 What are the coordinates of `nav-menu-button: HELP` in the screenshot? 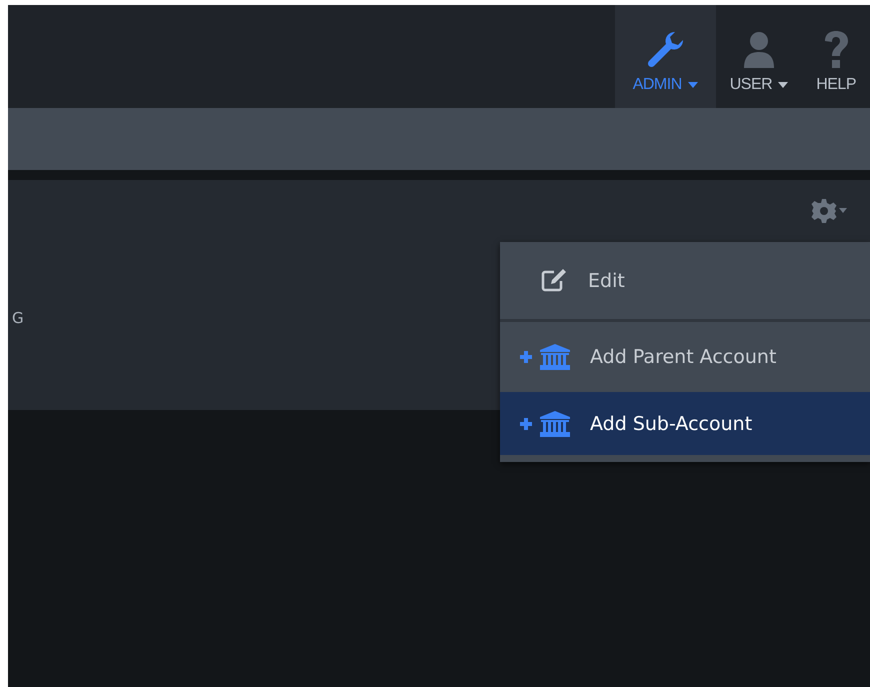 It's located at (836, 56).